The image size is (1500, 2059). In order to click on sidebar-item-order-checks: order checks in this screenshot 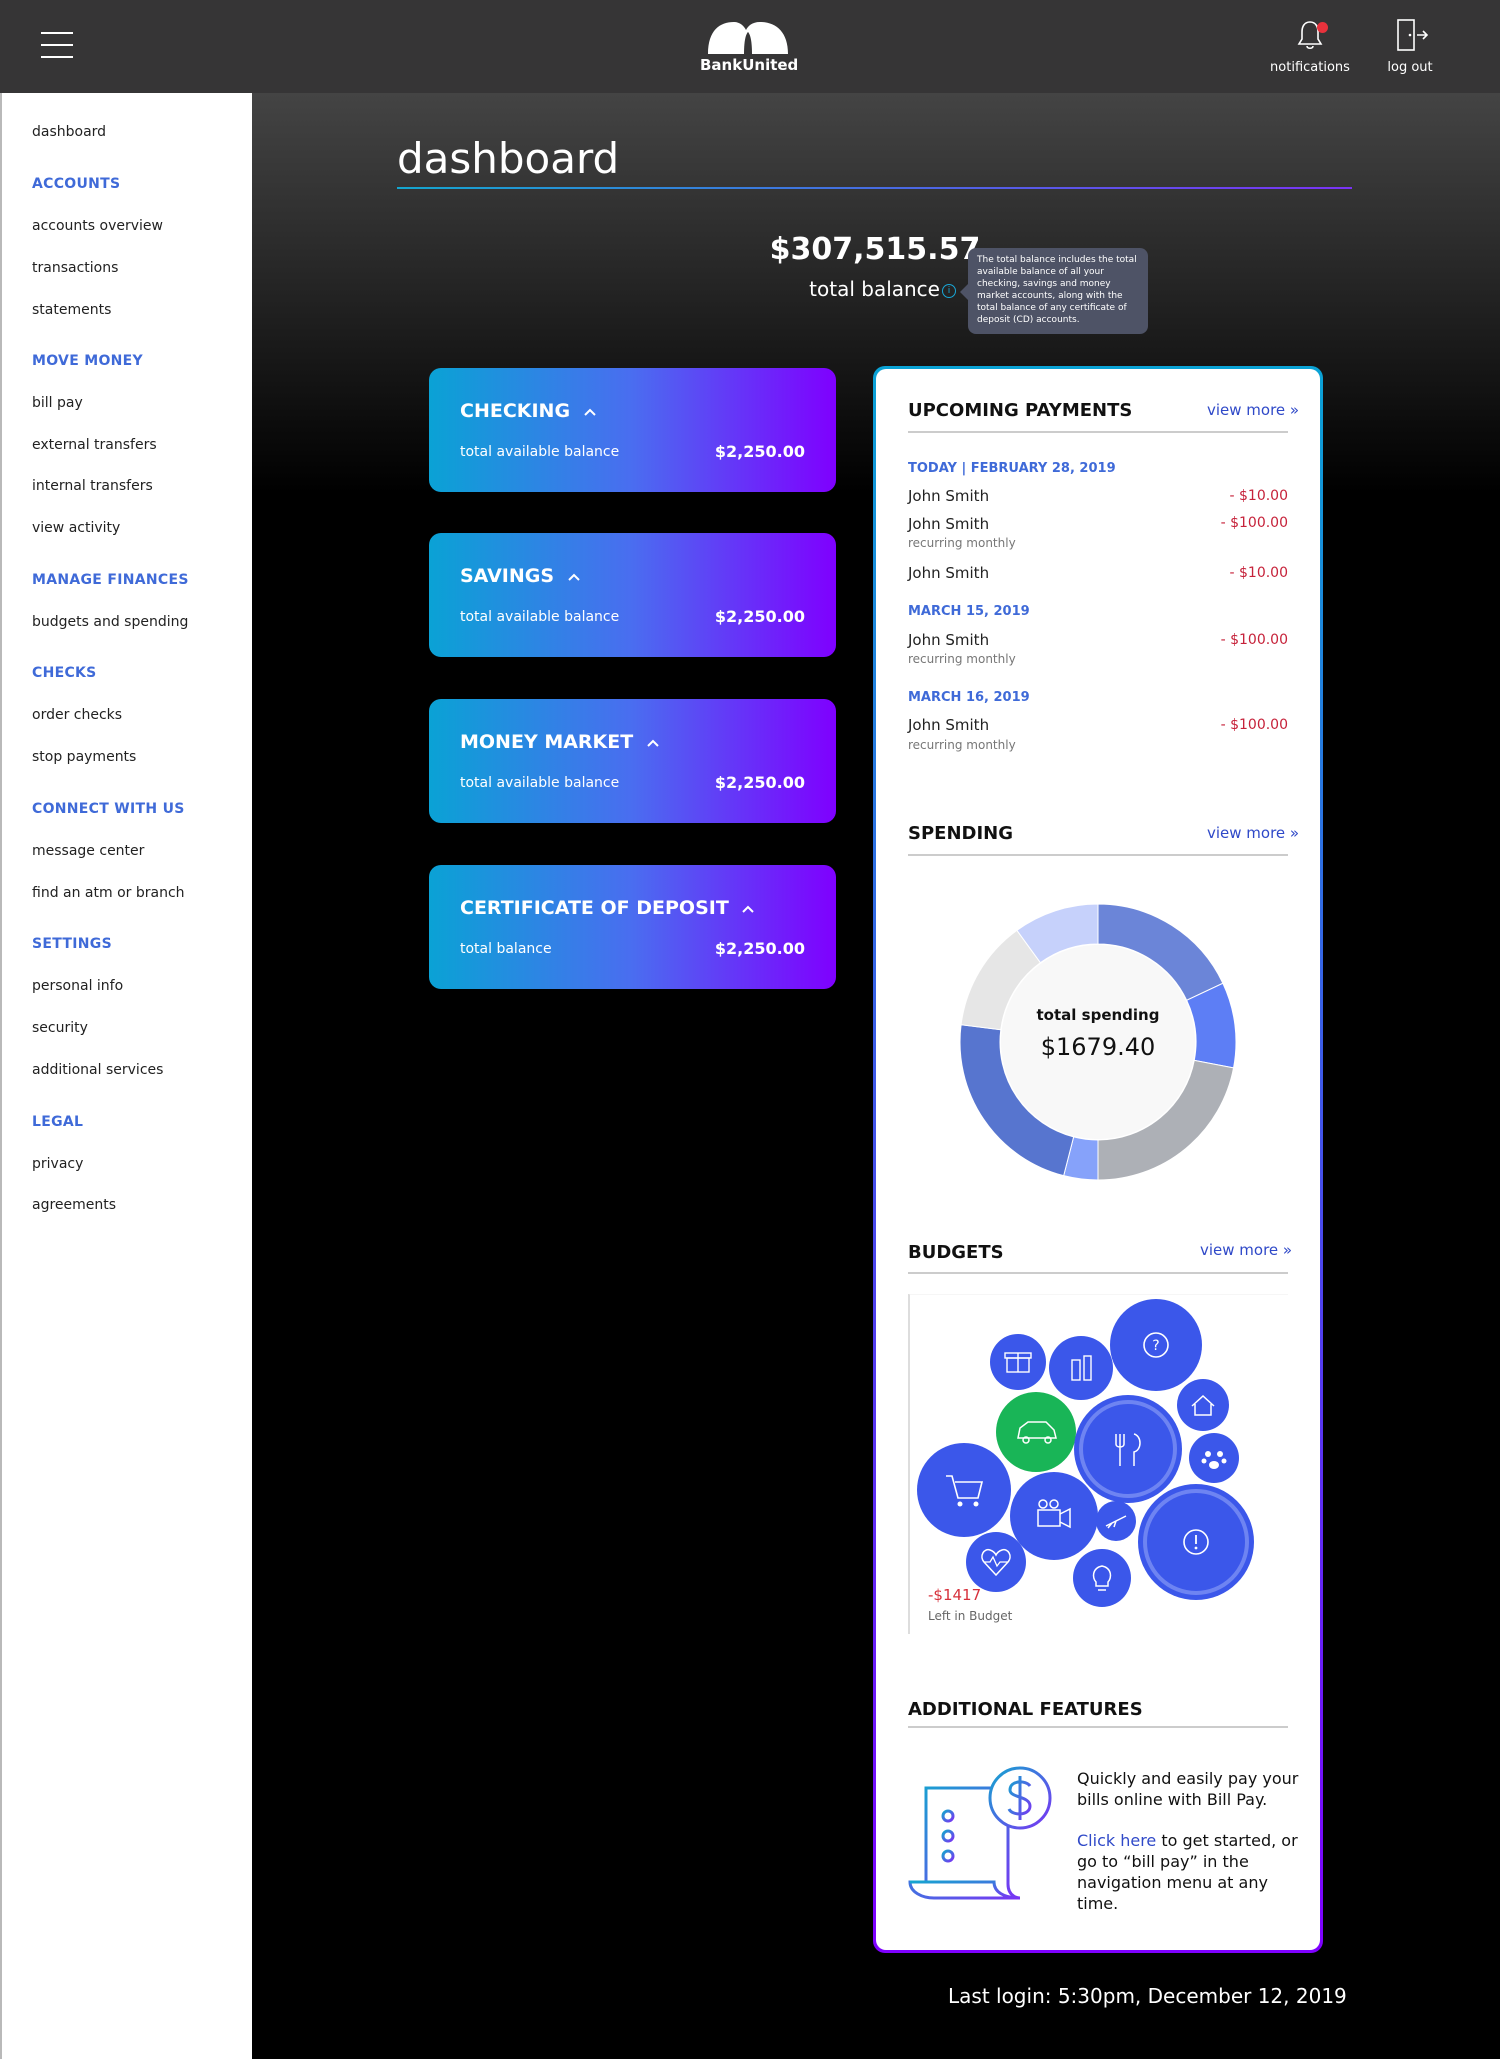, I will do `click(77, 715)`.